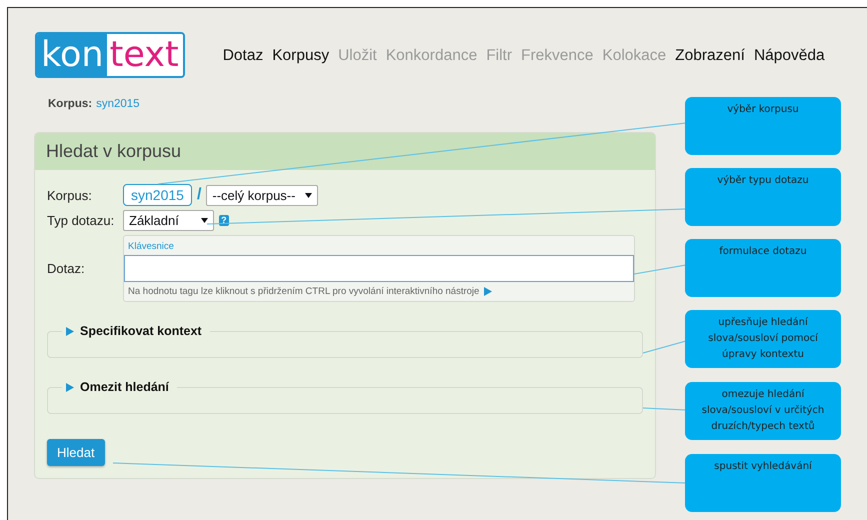 The height and width of the screenshot is (520, 867). I want to click on breadcrumb-link: syn2015, so click(118, 104).